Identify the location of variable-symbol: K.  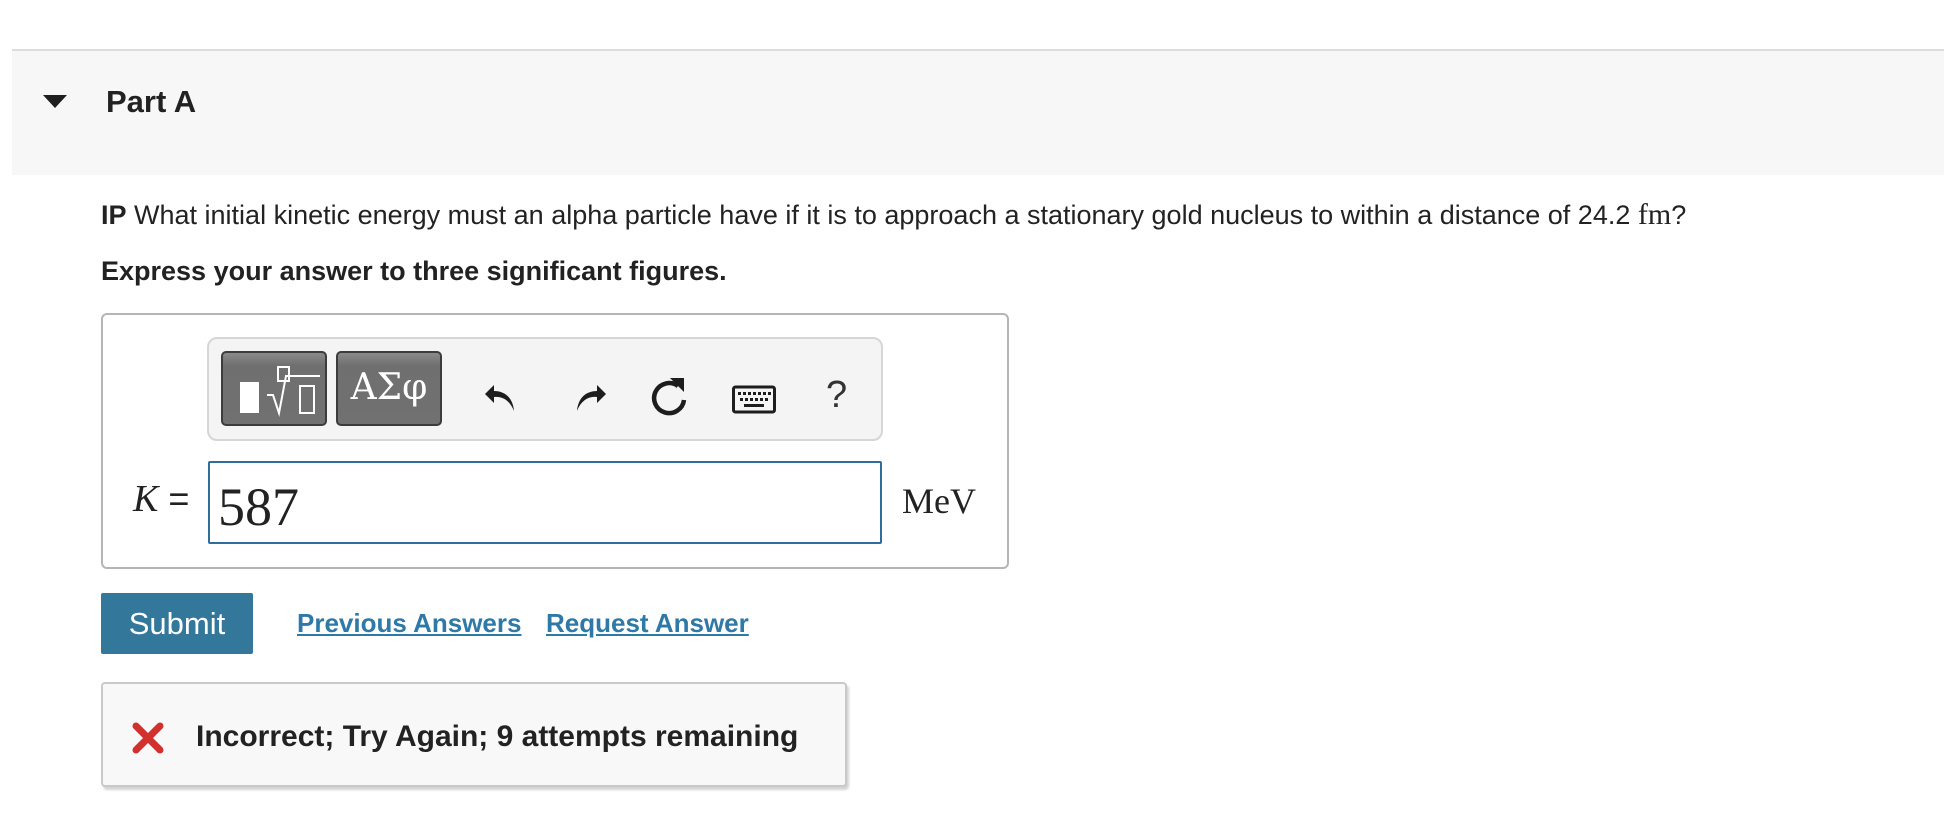
(146, 499).